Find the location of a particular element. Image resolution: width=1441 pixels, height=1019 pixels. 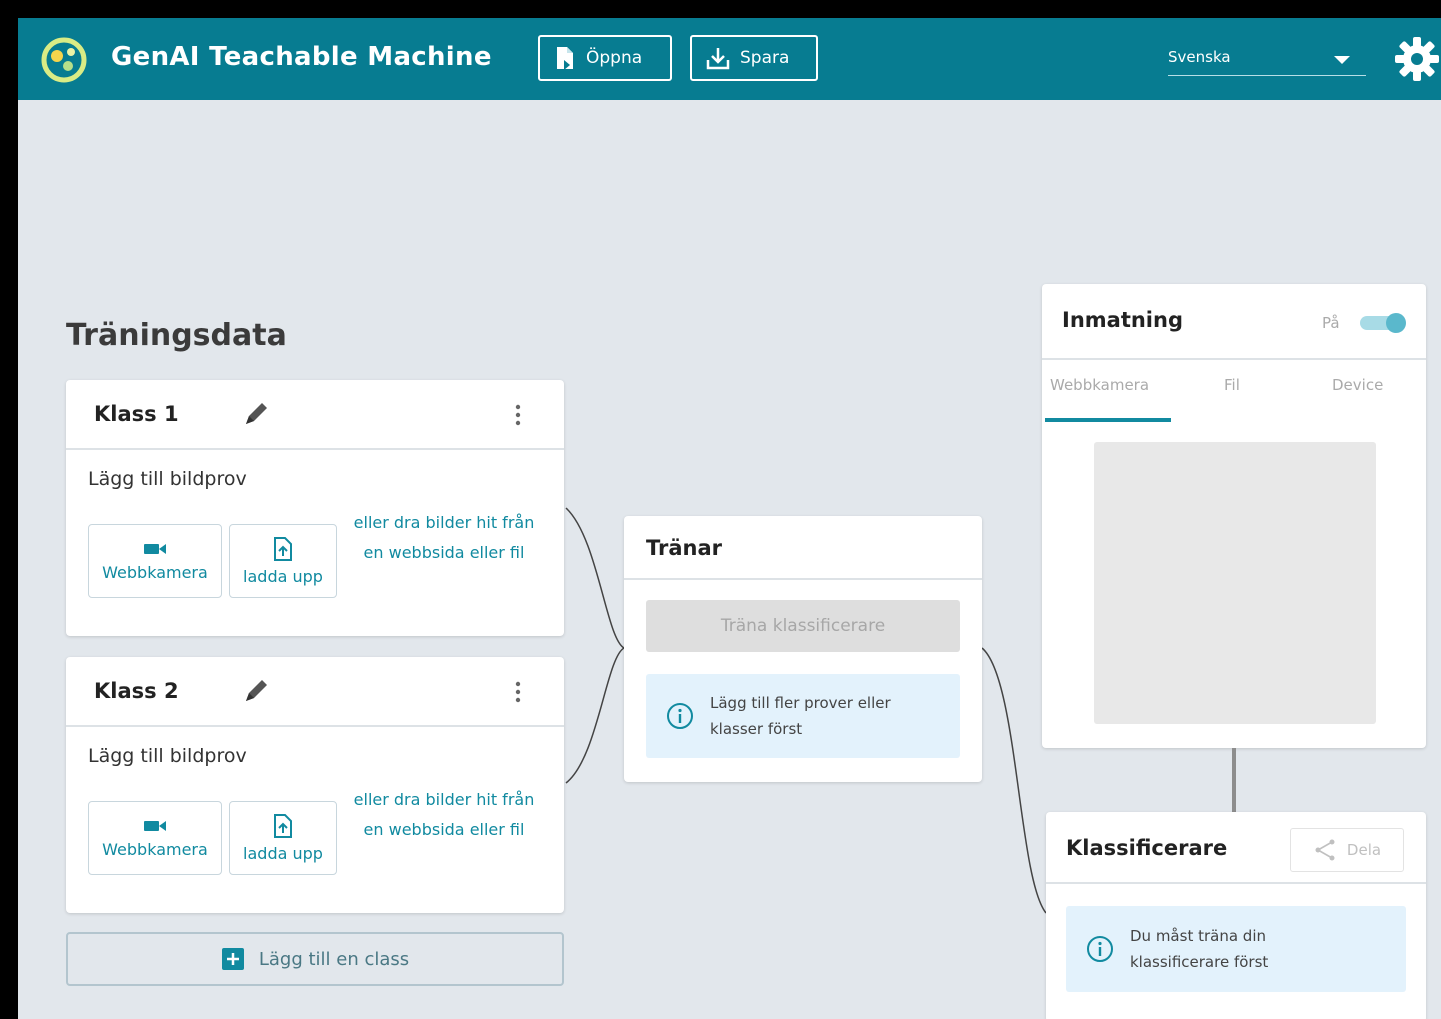

input-title: Inmatning is located at coordinates (1122, 320).